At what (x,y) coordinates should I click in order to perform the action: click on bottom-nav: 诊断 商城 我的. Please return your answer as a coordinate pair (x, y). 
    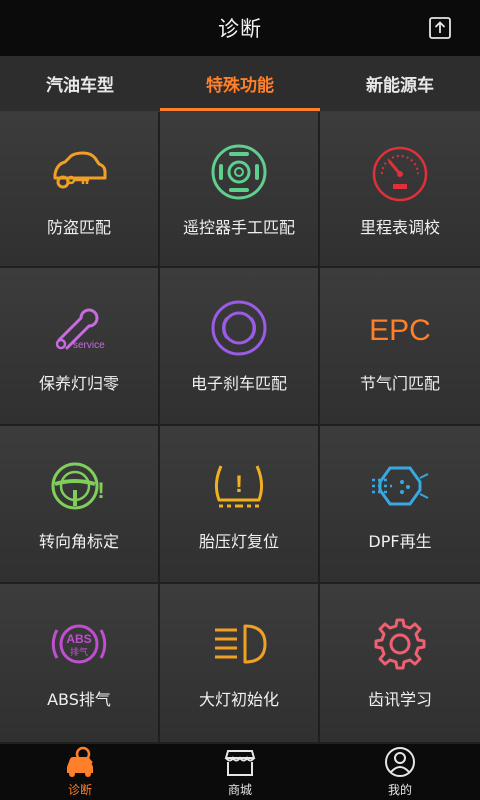
    Looking at the image, I should click on (240, 772).